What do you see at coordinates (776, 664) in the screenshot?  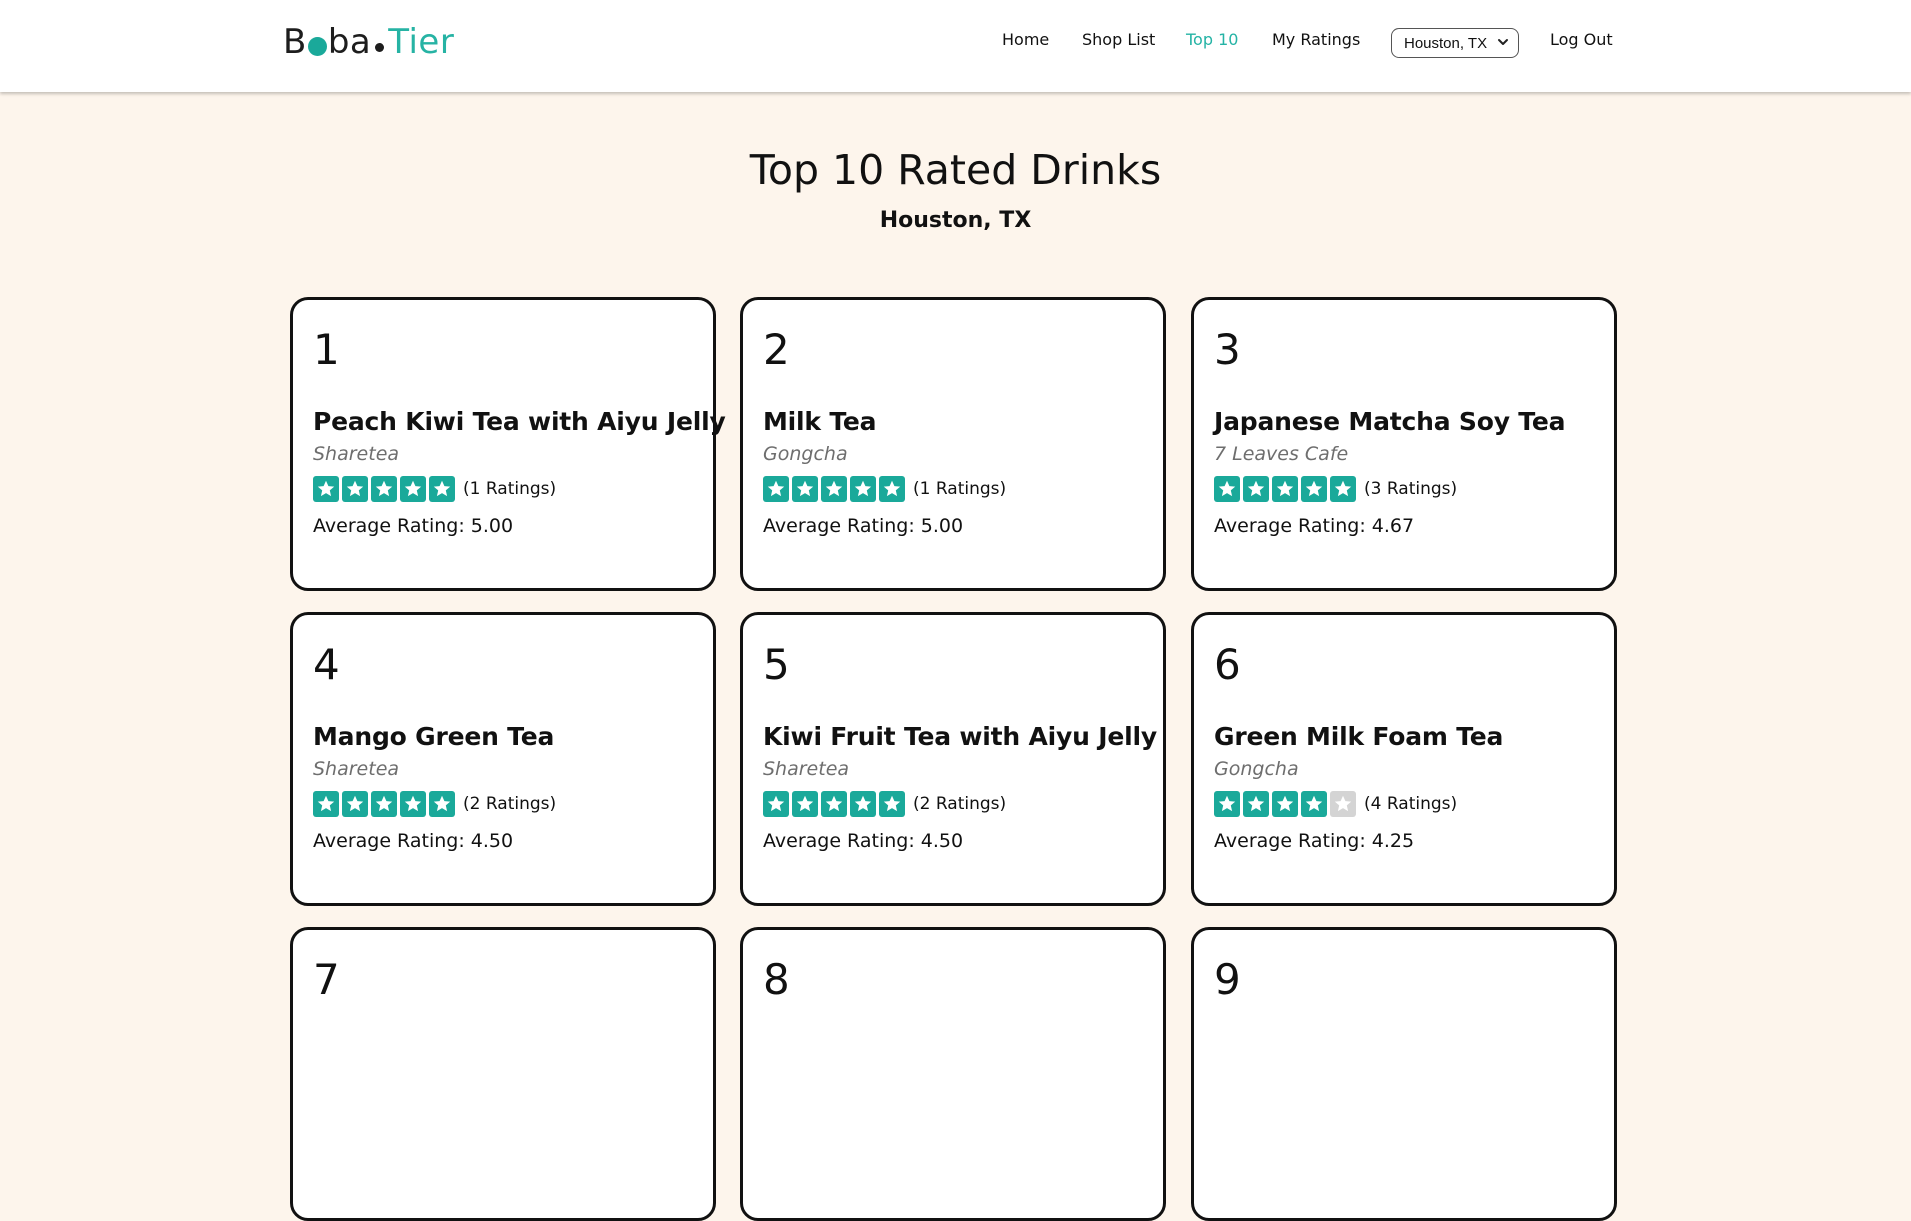 I see `drink-rank: 5` at bounding box center [776, 664].